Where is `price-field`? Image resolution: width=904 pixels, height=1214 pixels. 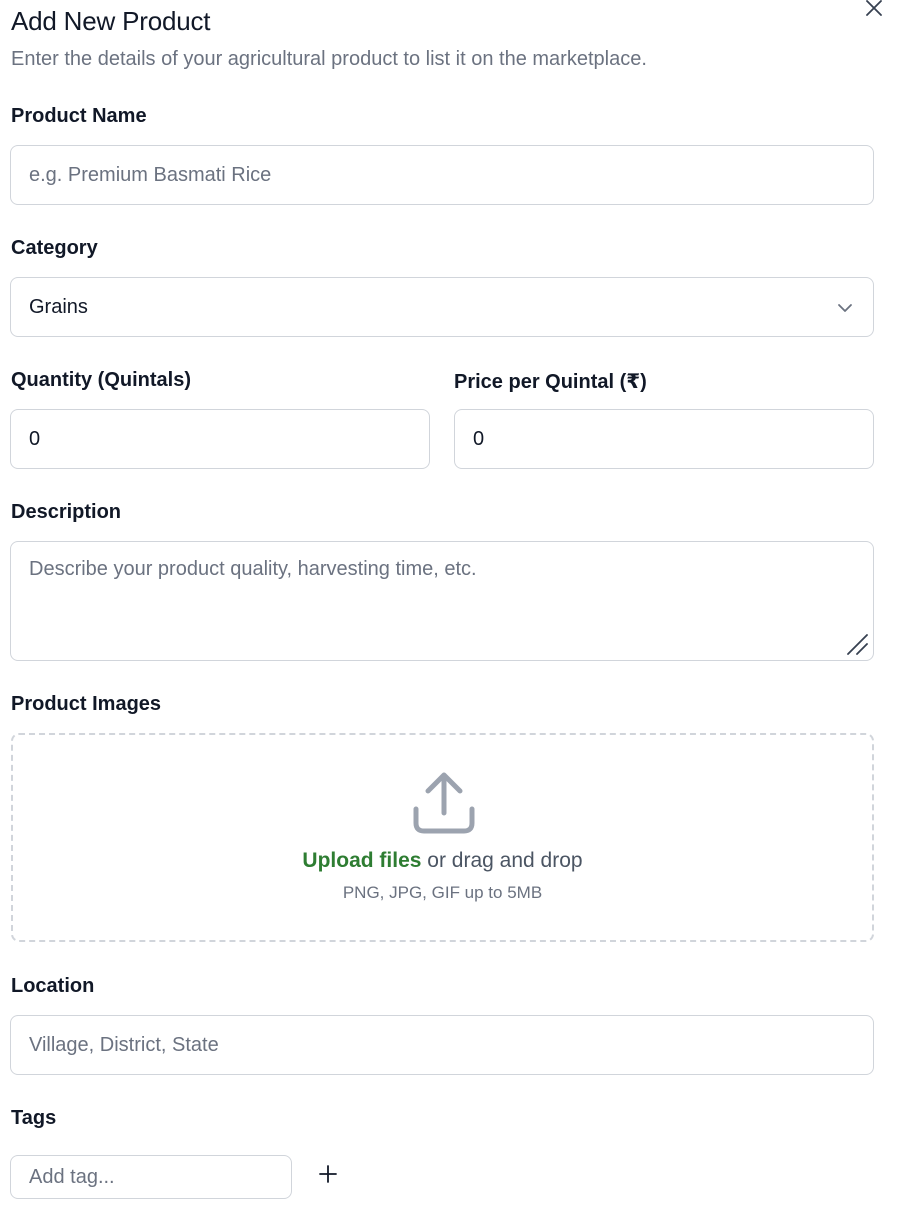 price-field is located at coordinates (664, 439).